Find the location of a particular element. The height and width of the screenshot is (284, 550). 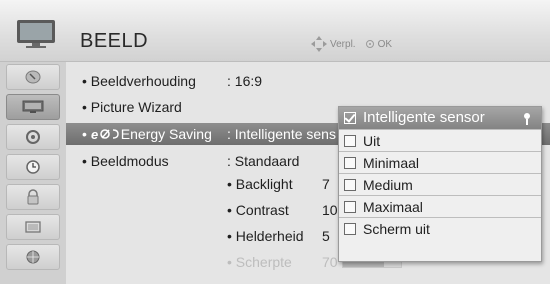

menu-row-value: : 16:9 is located at coordinates (245, 81).